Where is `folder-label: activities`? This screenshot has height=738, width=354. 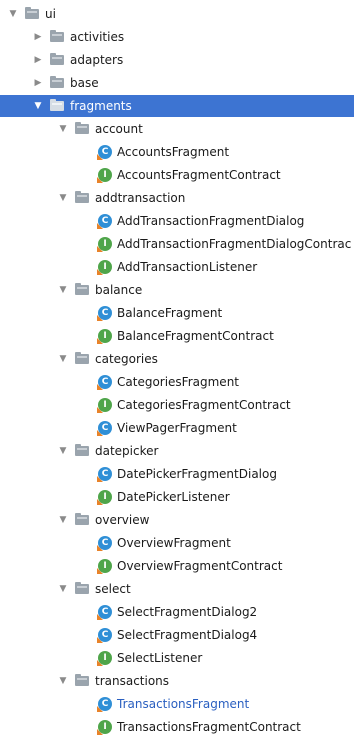
folder-label: activities is located at coordinates (97, 37).